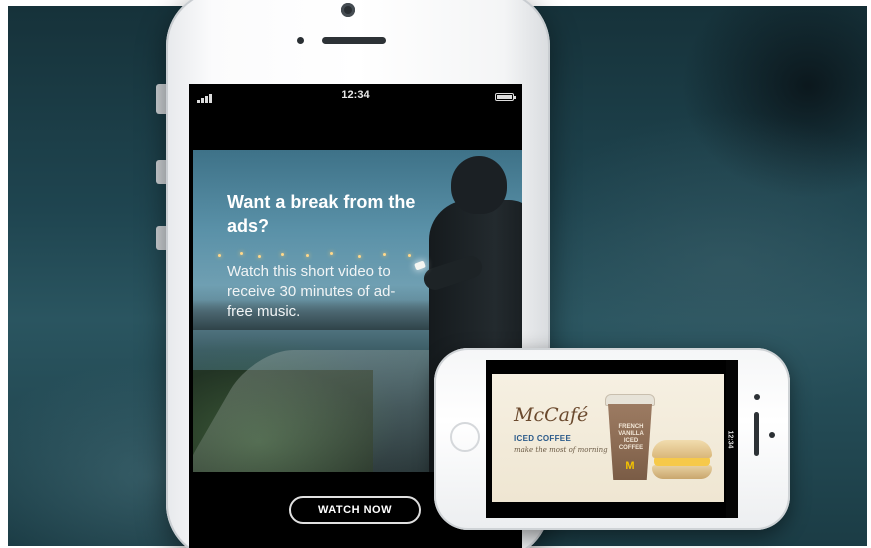 The image size is (871, 548). I want to click on product-name: ICED COFFEE, so click(543, 438).